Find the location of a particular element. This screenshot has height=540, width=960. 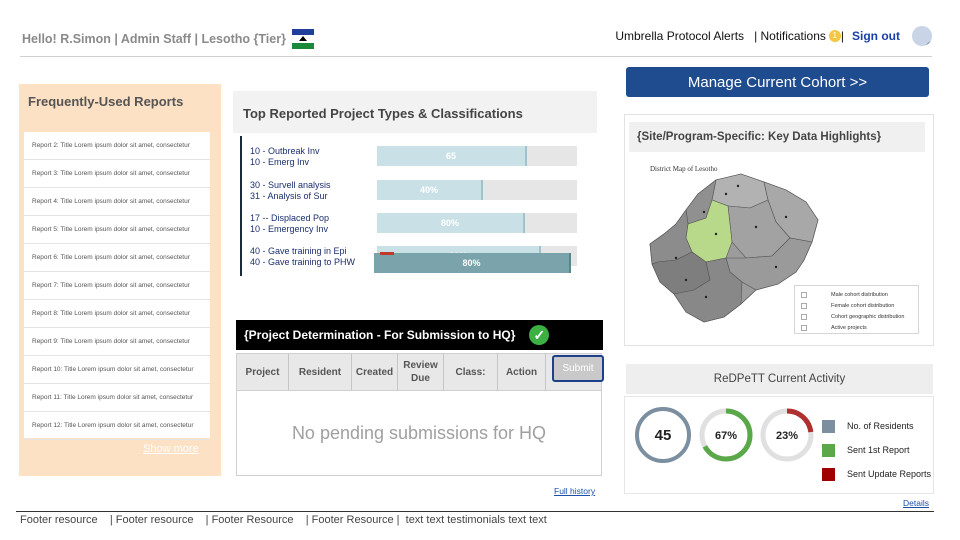

activity-circles: 45 67% 23% is located at coordinates (724, 435).